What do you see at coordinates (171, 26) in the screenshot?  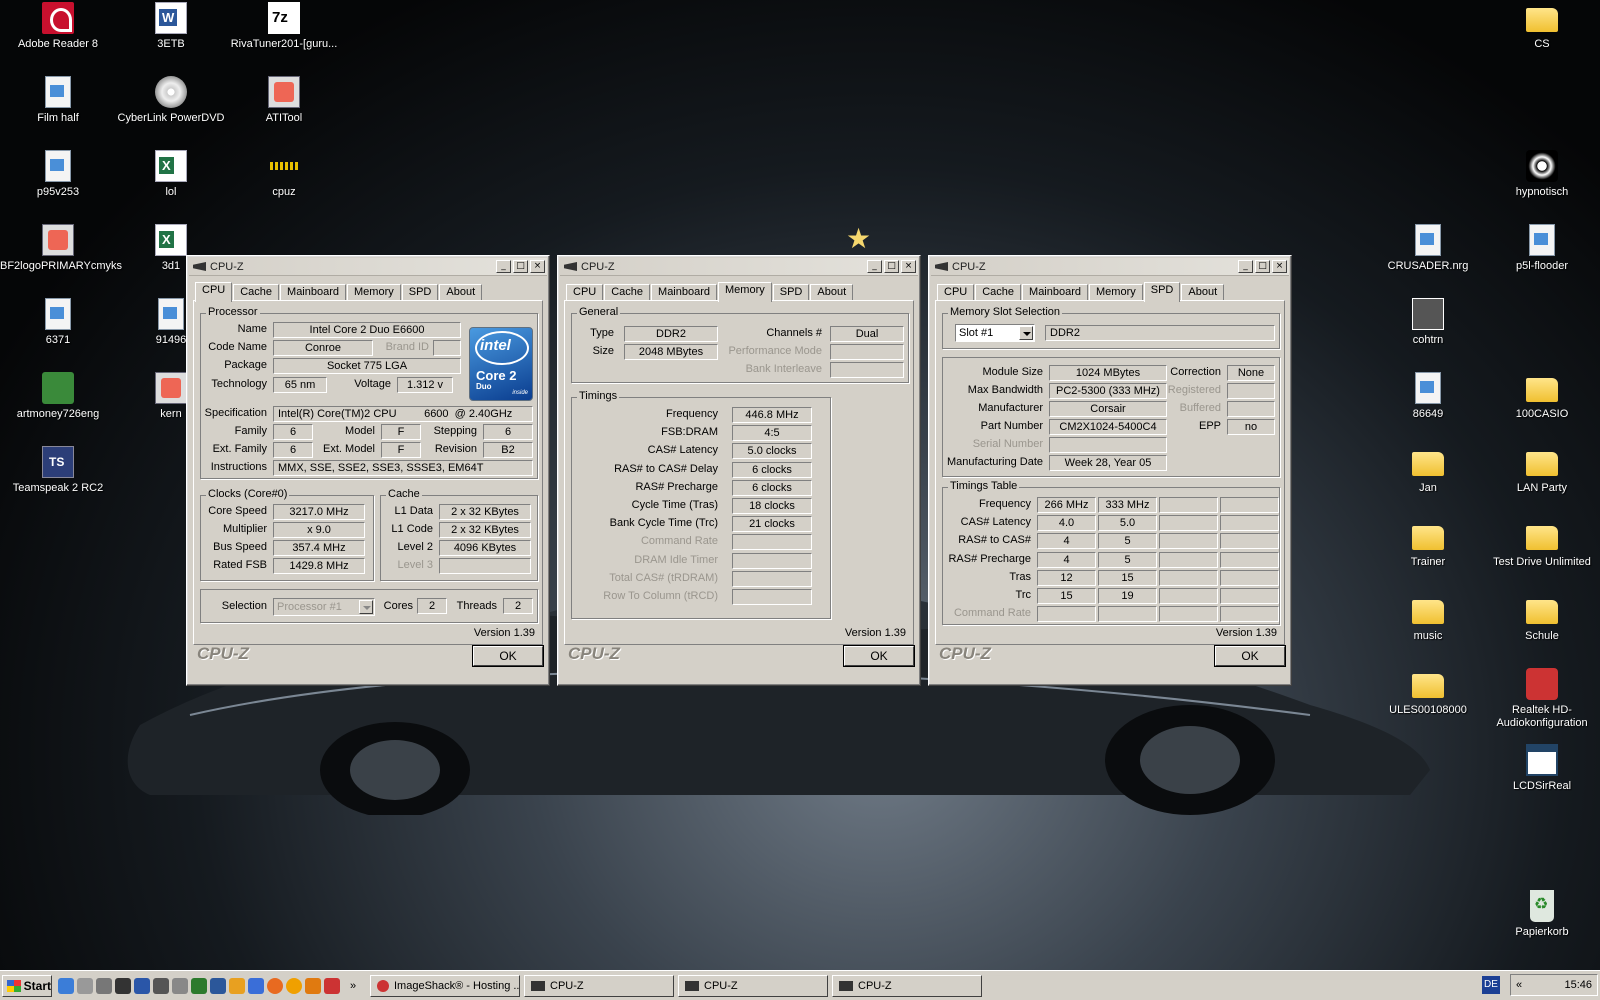 I see `desktop-icon: 3ETB` at bounding box center [171, 26].